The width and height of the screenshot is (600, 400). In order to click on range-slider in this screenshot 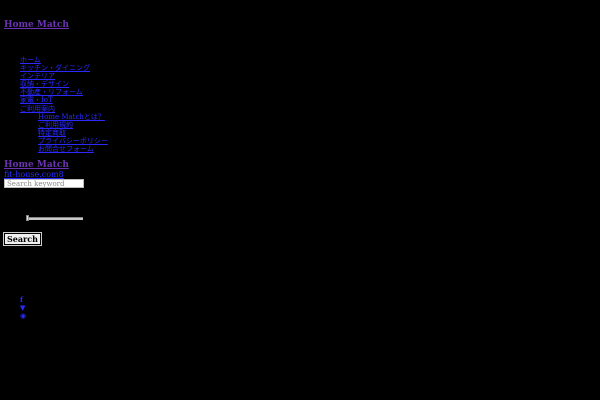, I will do `click(54, 218)`.